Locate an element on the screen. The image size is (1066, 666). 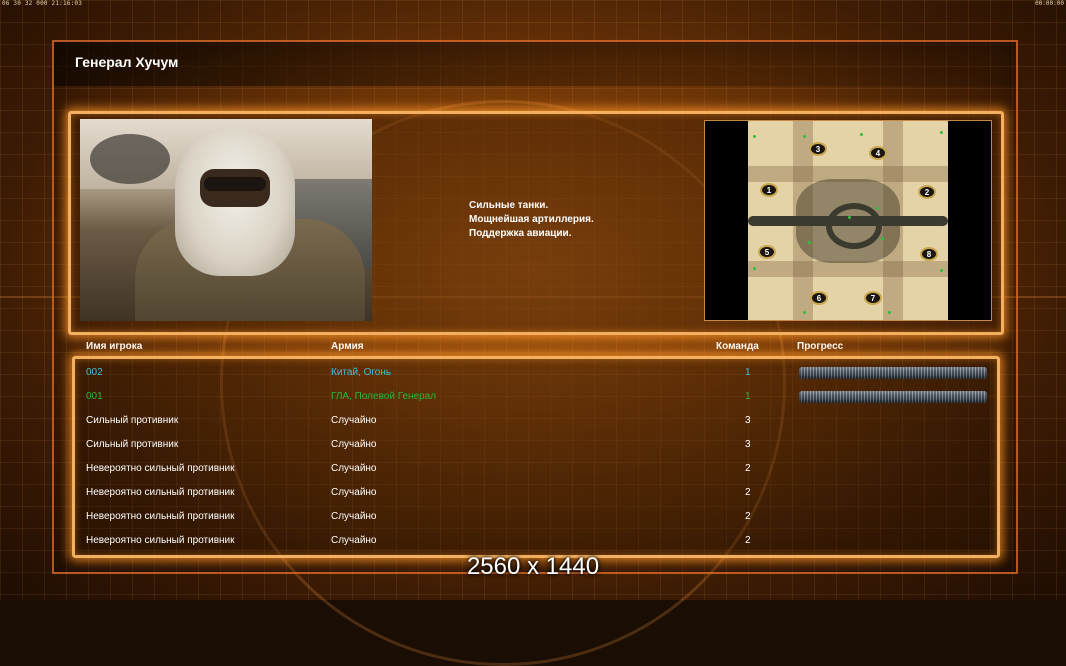
column-header-army: Армия is located at coordinates (347, 346).